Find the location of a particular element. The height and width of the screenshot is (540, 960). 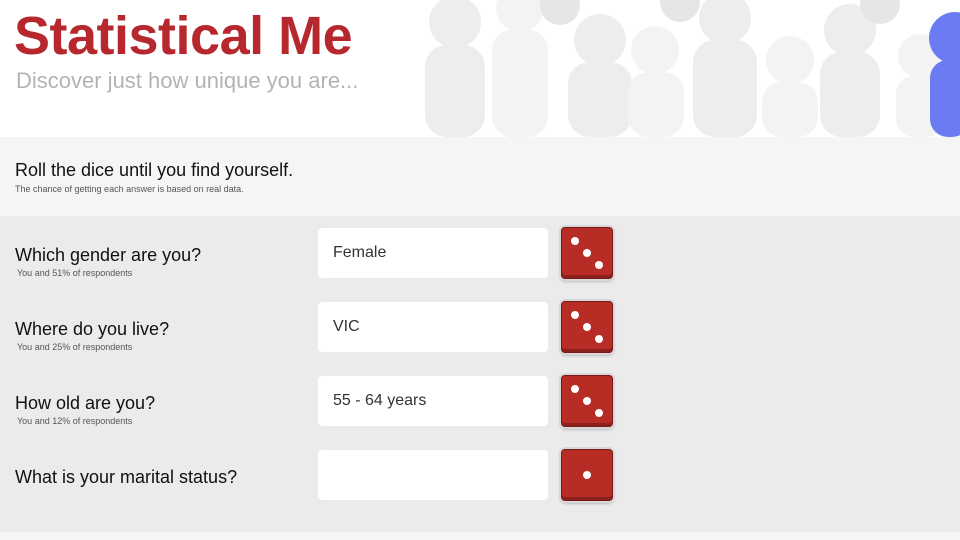

question-label: How old are you? is located at coordinates (85, 403).